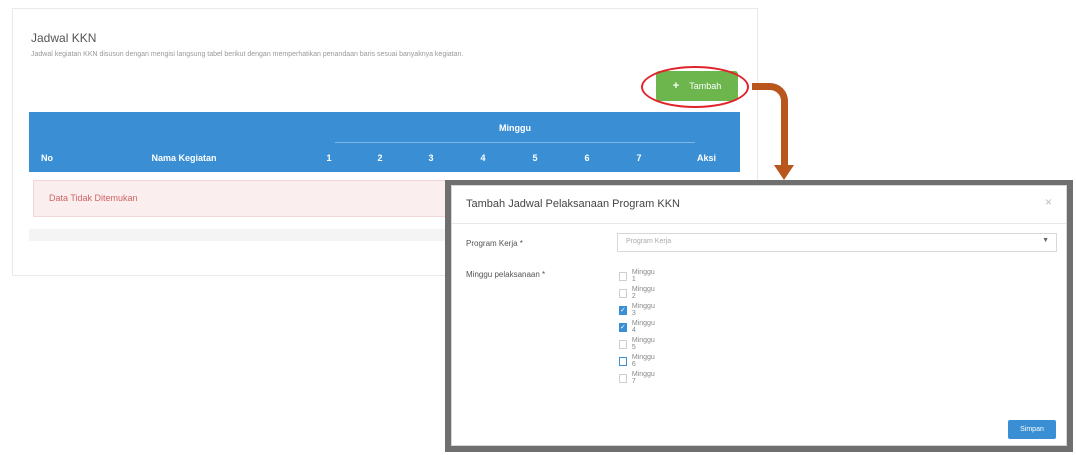  What do you see at coordinates (184, 158) in the screenshot?
I see `col-header-name: Nama Kegiatan` at bounding box center [184, 158].